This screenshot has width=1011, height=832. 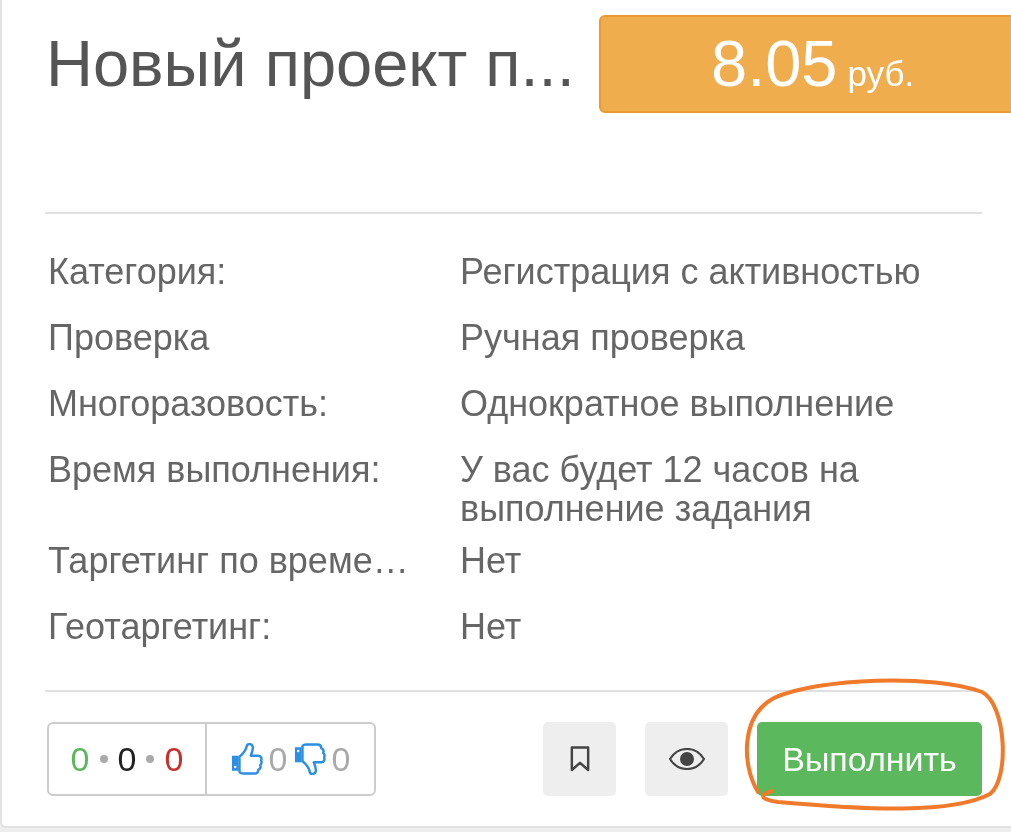 What do you see at coordinates (188, 403) in the screenshot?
I see `detail-label: Многоразовость:` at bounding box center [188, 403].